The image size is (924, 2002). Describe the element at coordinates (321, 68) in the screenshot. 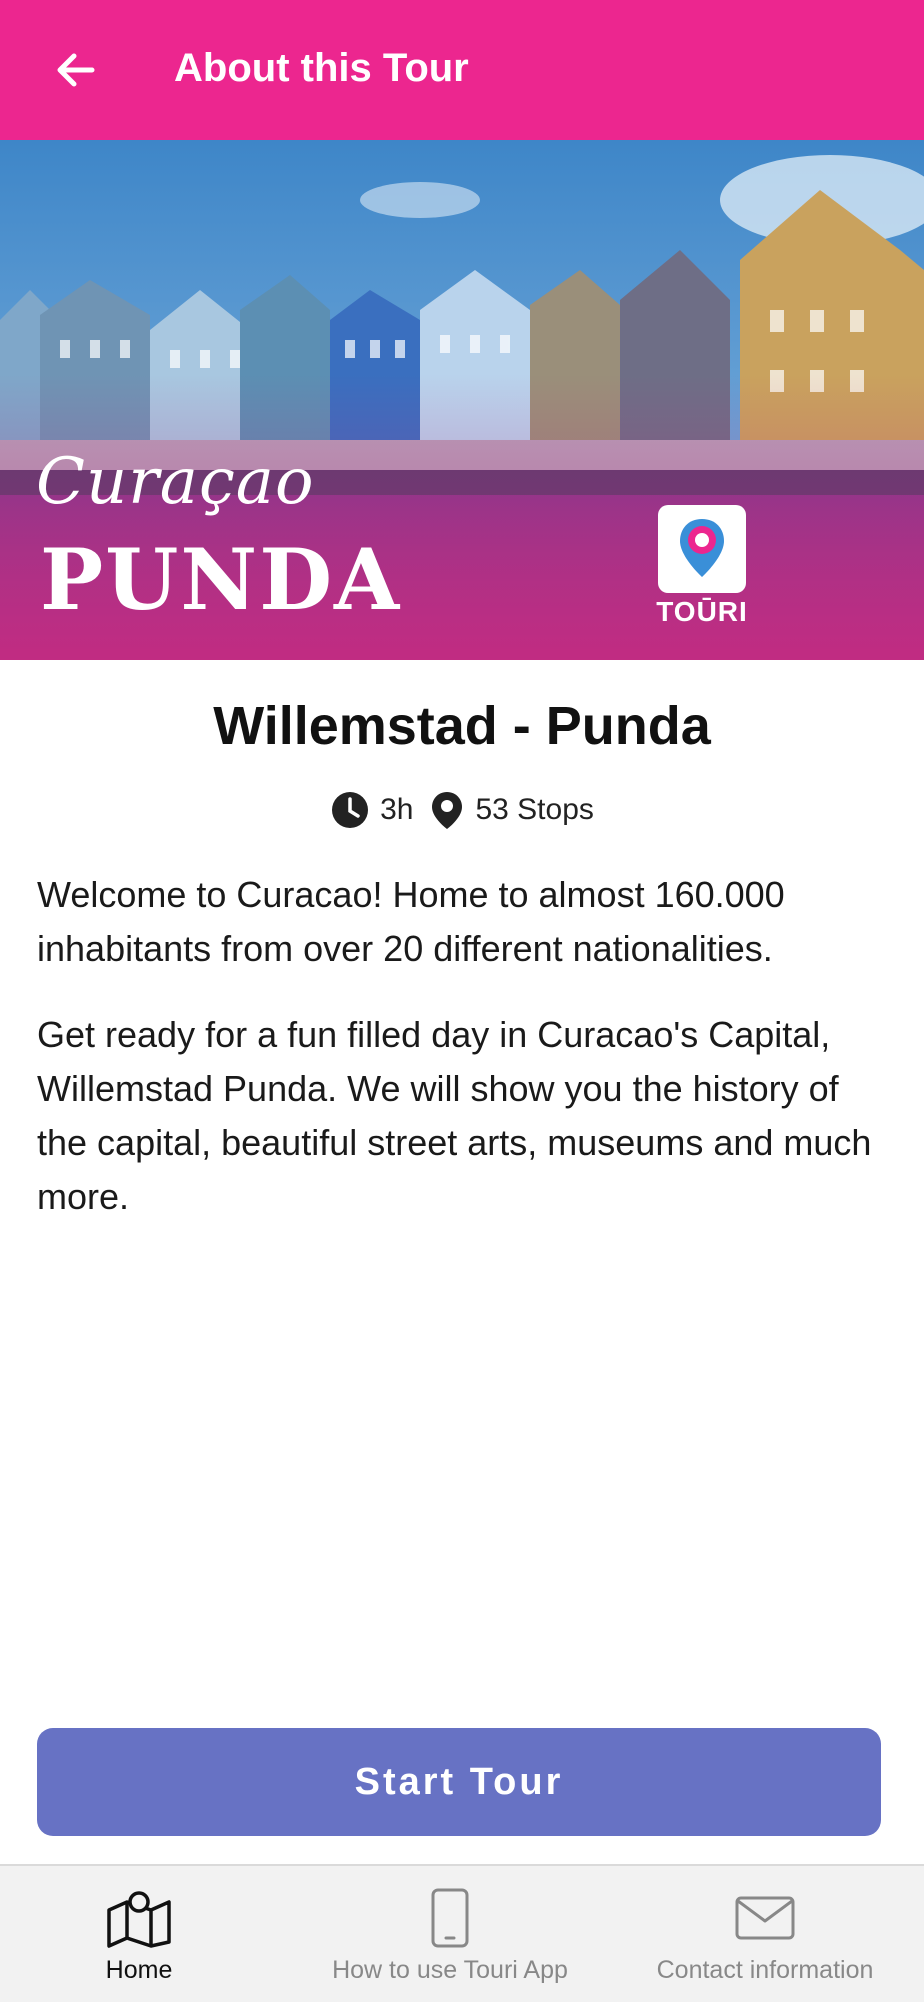

I see `page-title: About this Tour` at that location.